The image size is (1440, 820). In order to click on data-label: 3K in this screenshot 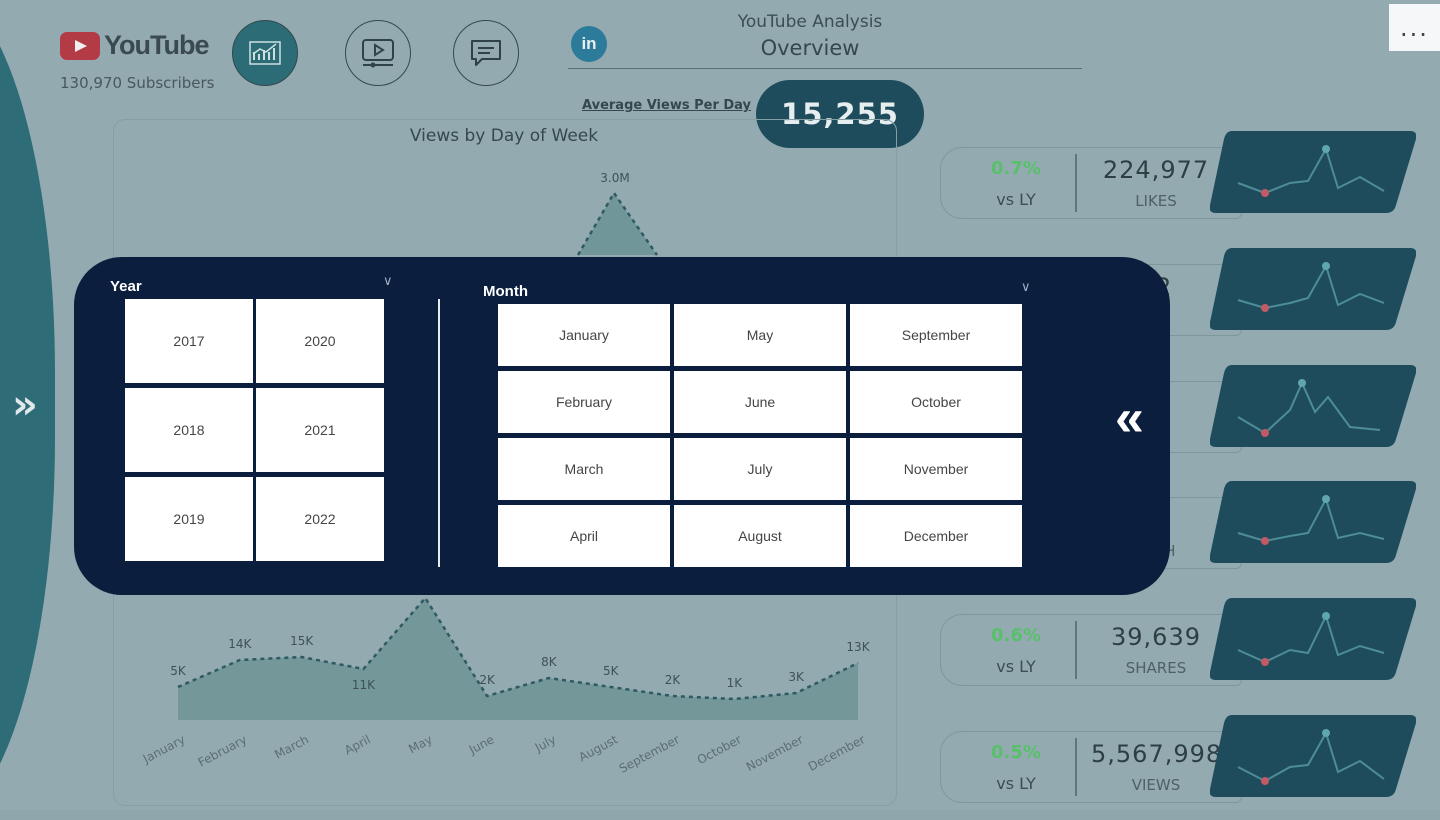, I will do `click(796, 677)`.